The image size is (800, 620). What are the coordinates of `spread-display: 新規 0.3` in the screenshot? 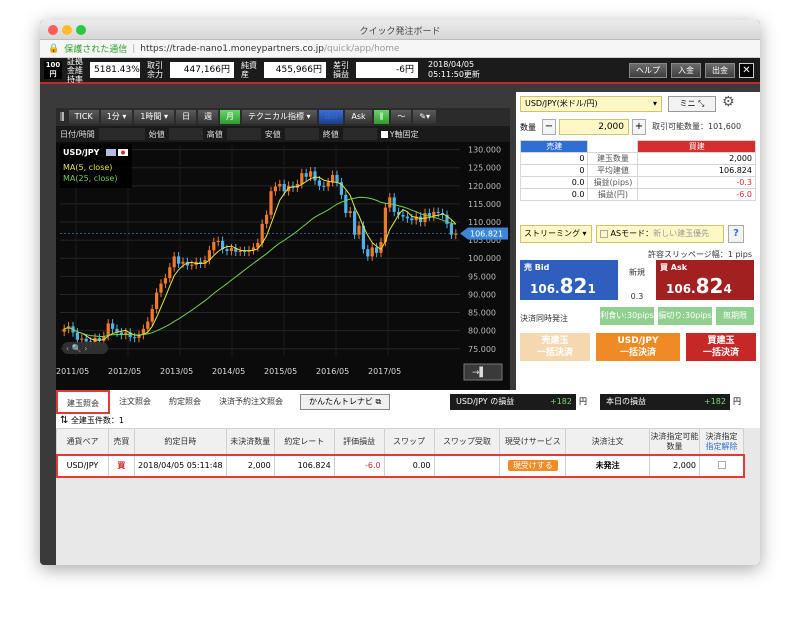 It's located at (637, 284).